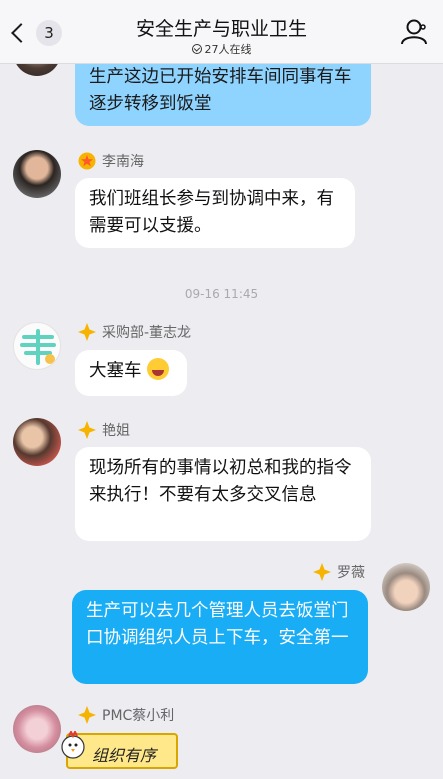 The width and height of the screenshot is (443, 779). I want to click on online-status: 27人在线, so click(221, 49).